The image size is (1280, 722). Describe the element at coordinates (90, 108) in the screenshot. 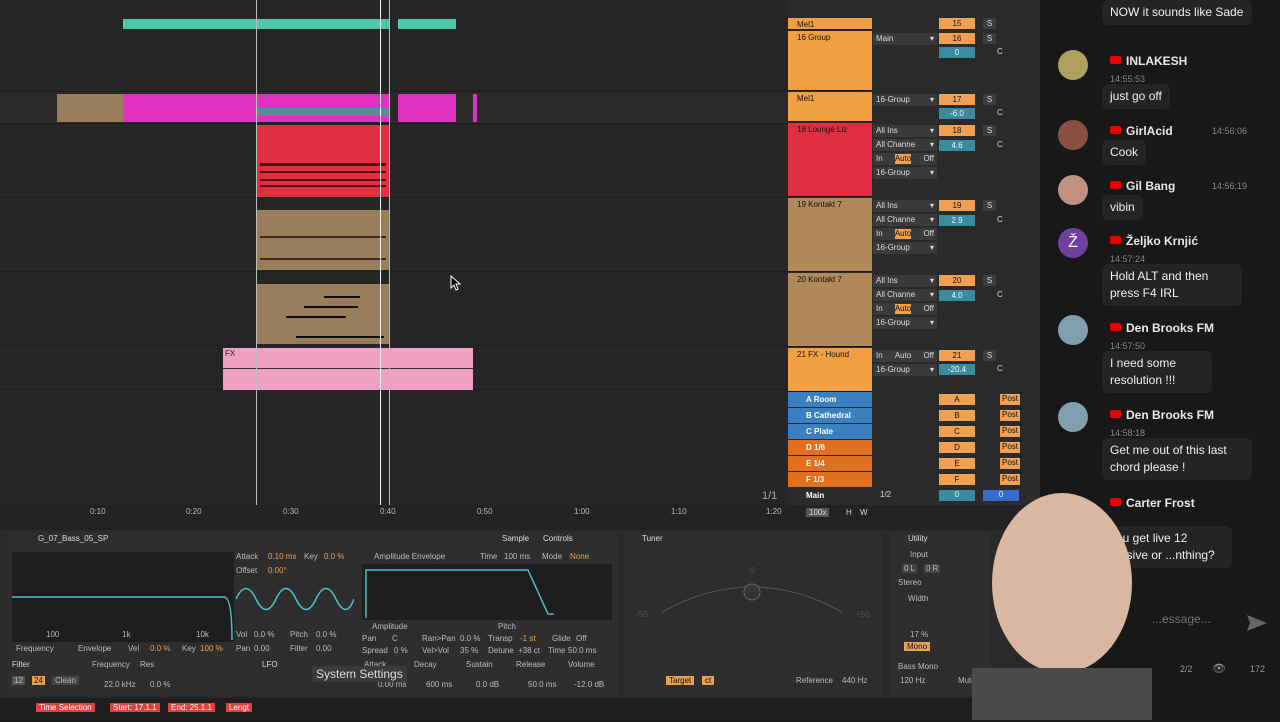

I see `clip-brown` at that location.